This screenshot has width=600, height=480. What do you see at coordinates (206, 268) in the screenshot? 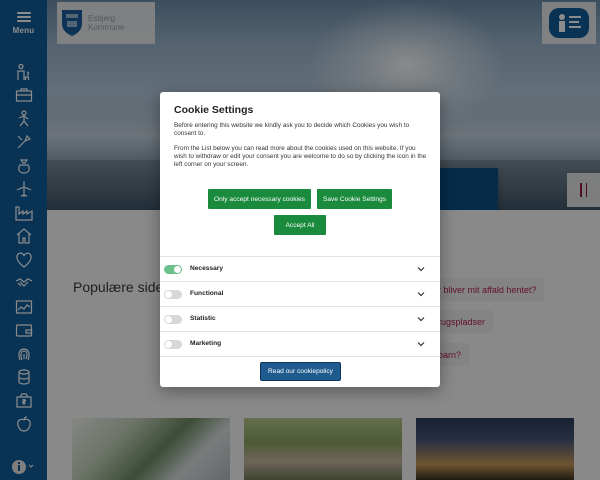
I see `category-label: Necessary` at bounding box center [206, 268].